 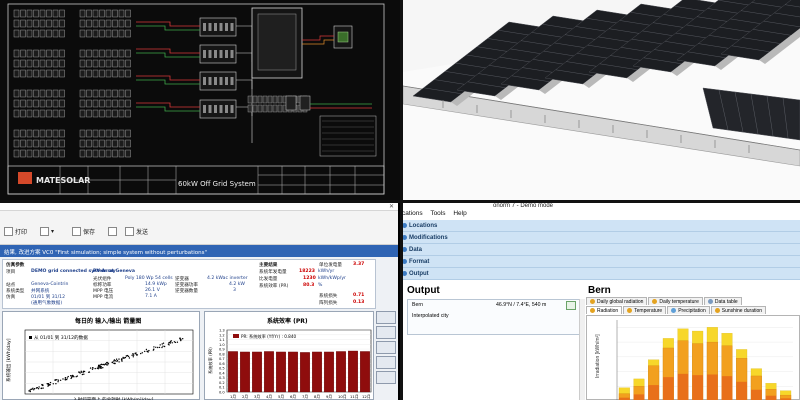 I want to click on scrollbar, so click(x=582, y=349).